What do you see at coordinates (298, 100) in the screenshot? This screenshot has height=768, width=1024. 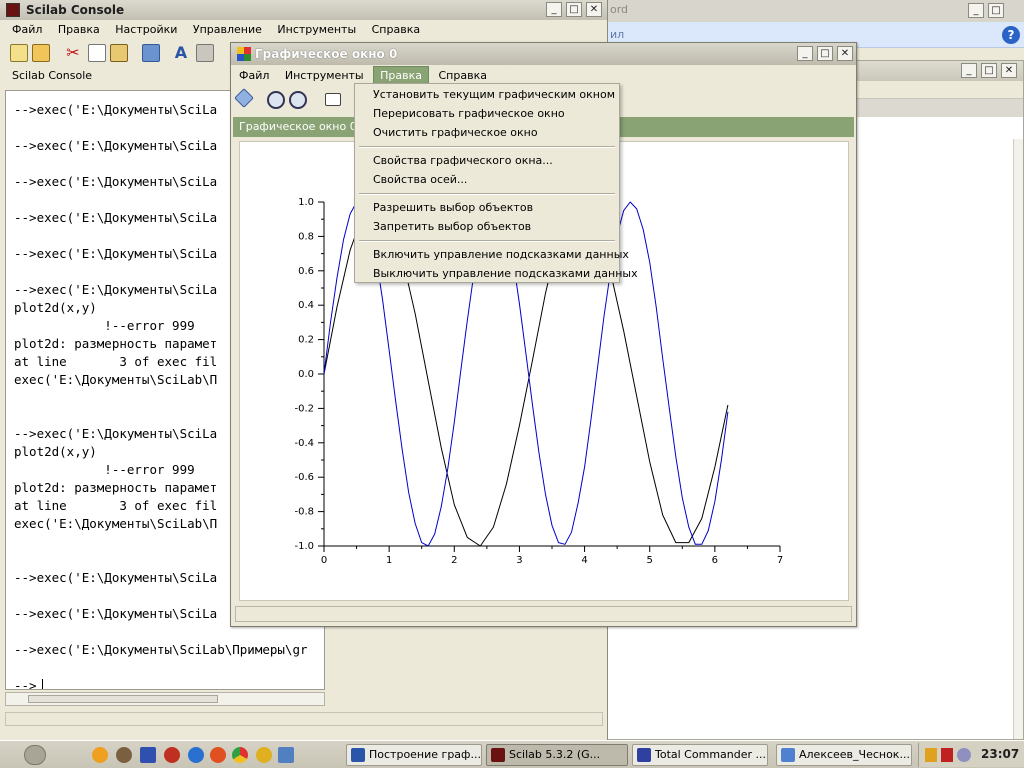 I see `unzoom-icon` at bounding box center [298, 100].